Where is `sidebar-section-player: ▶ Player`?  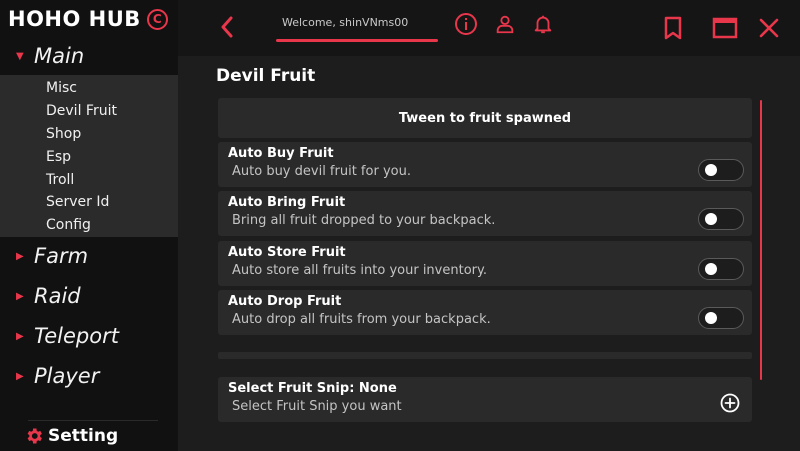
sidebar-section-player: ▶ Player is located at coordinates (89, 376).